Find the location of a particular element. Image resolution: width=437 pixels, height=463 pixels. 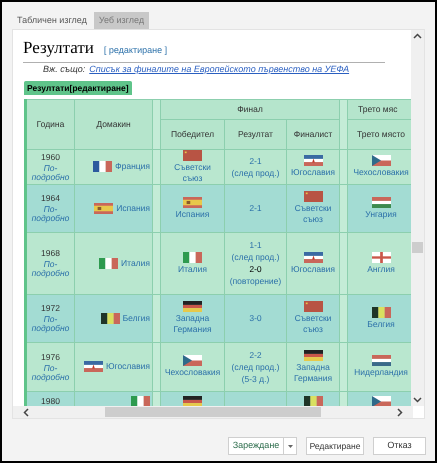

table-caption: Резултати[редактиране] is located at coordinates (78, 88).